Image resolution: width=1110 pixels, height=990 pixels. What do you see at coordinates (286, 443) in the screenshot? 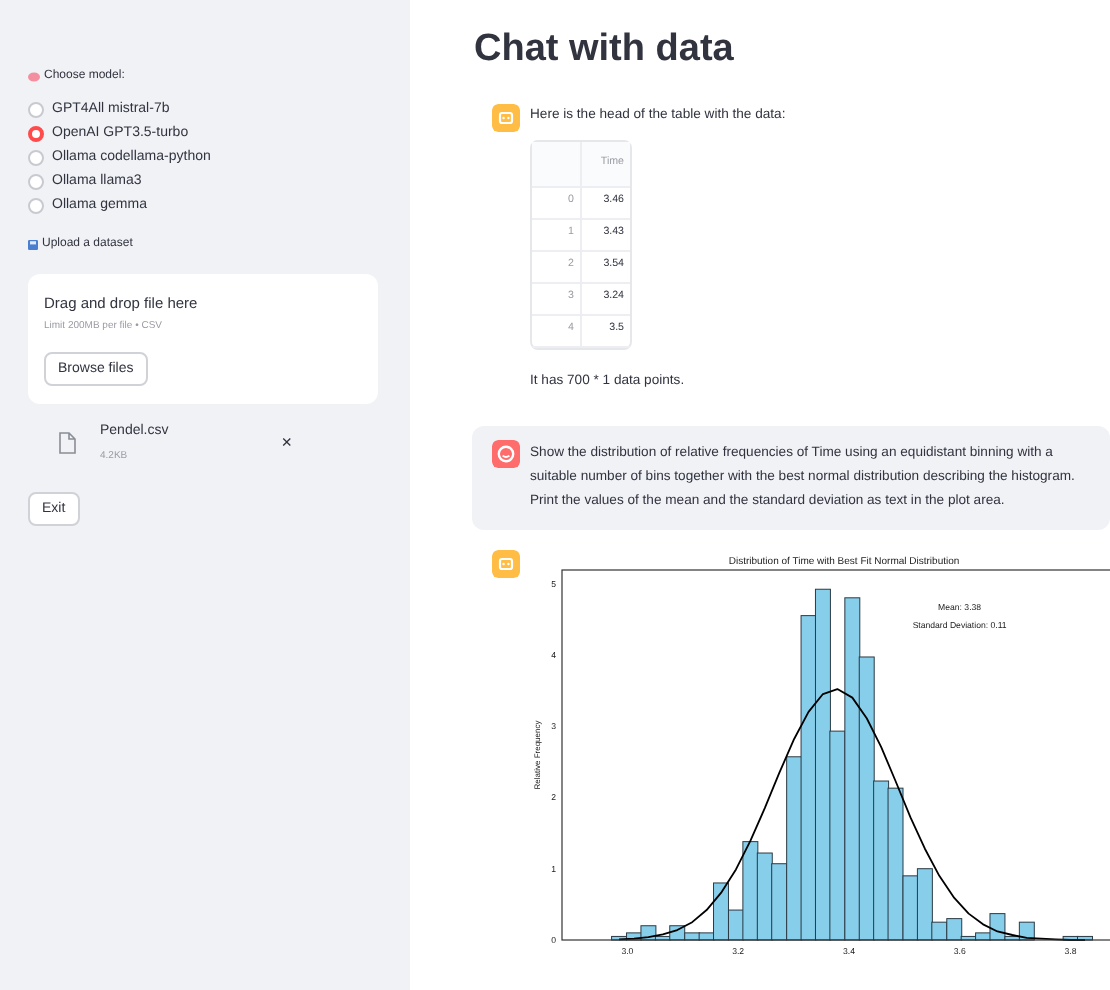
I see `remove-file-button: ×` at bounding box center [286, 443].